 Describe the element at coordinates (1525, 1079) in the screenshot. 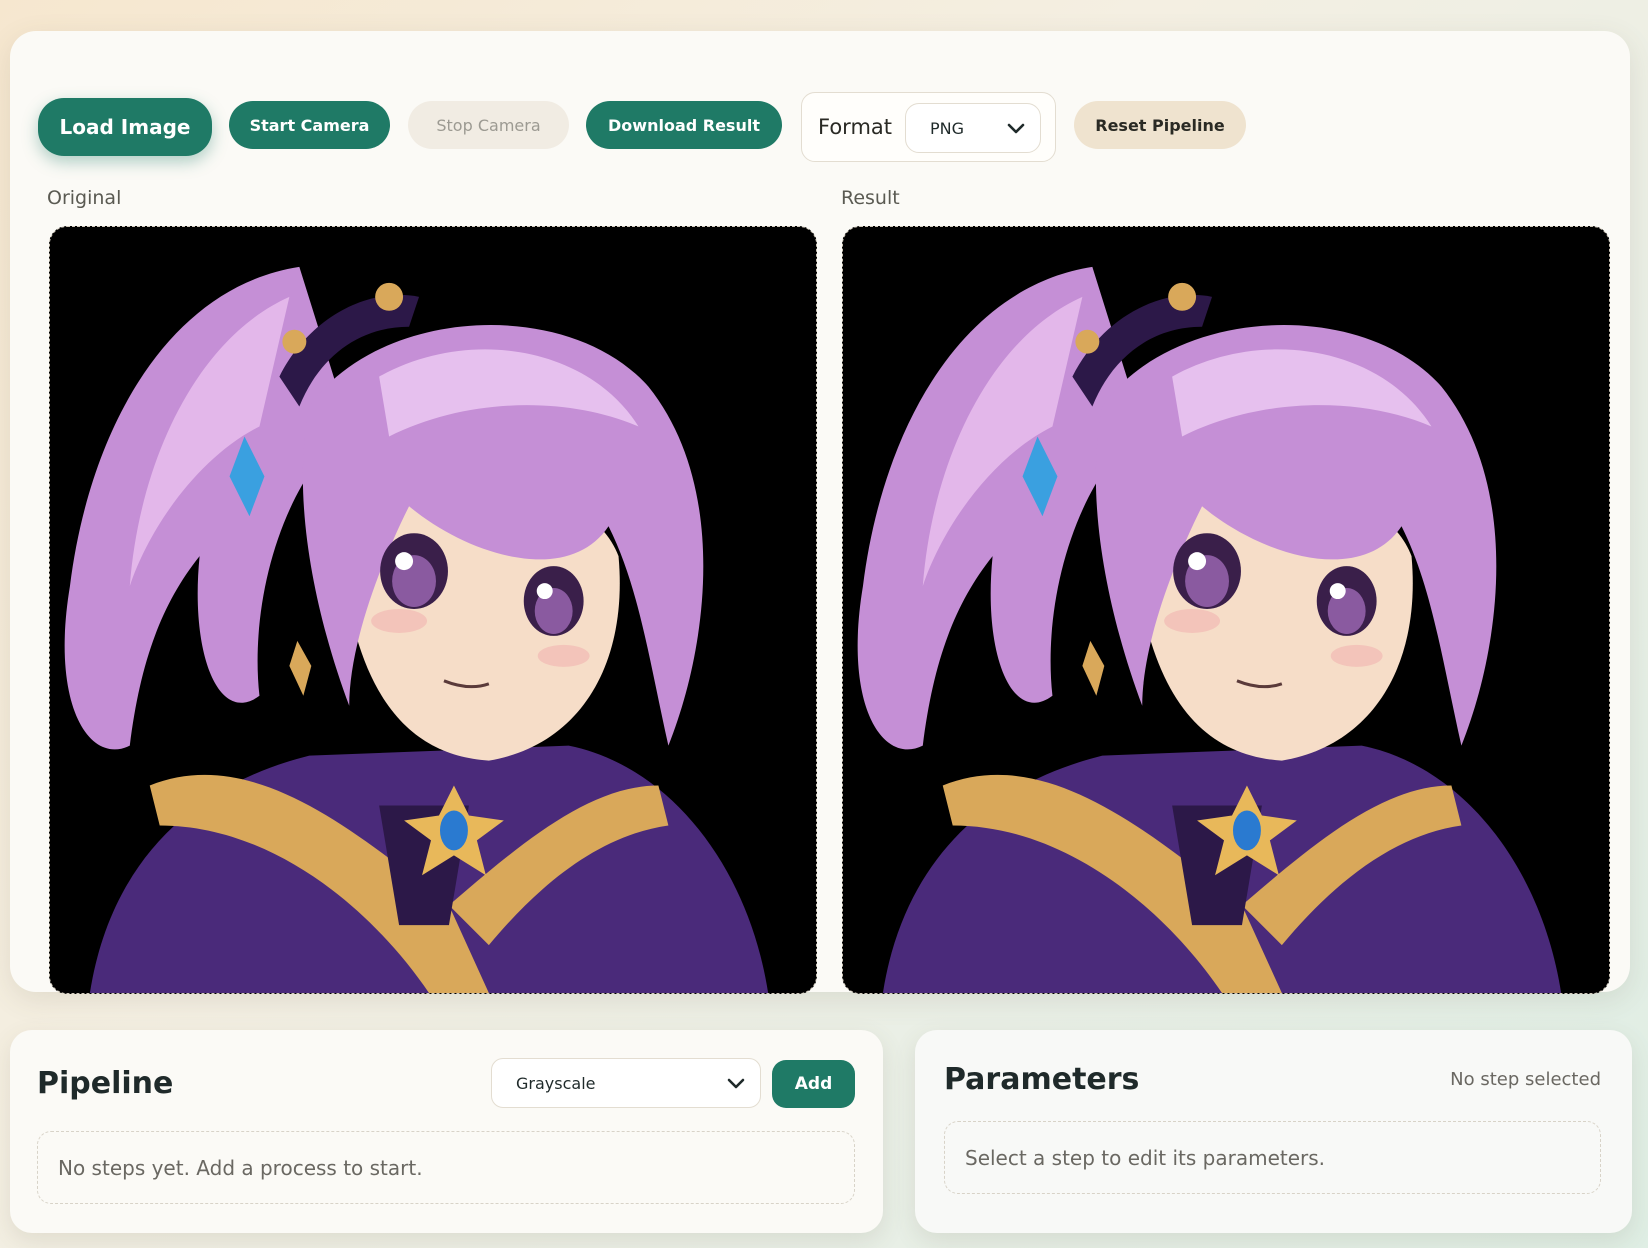

I see `parameters-status: No step selected` at that location.